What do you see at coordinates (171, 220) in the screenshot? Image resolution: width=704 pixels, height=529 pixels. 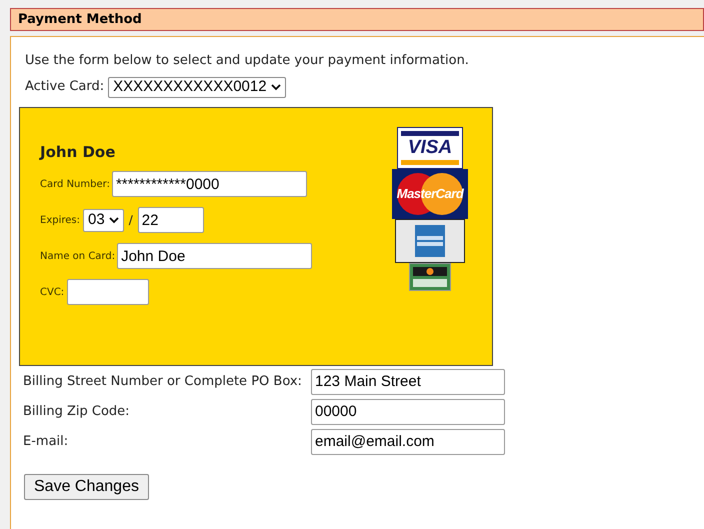 I see `year-input: 22` at bounding box center [171, 220].